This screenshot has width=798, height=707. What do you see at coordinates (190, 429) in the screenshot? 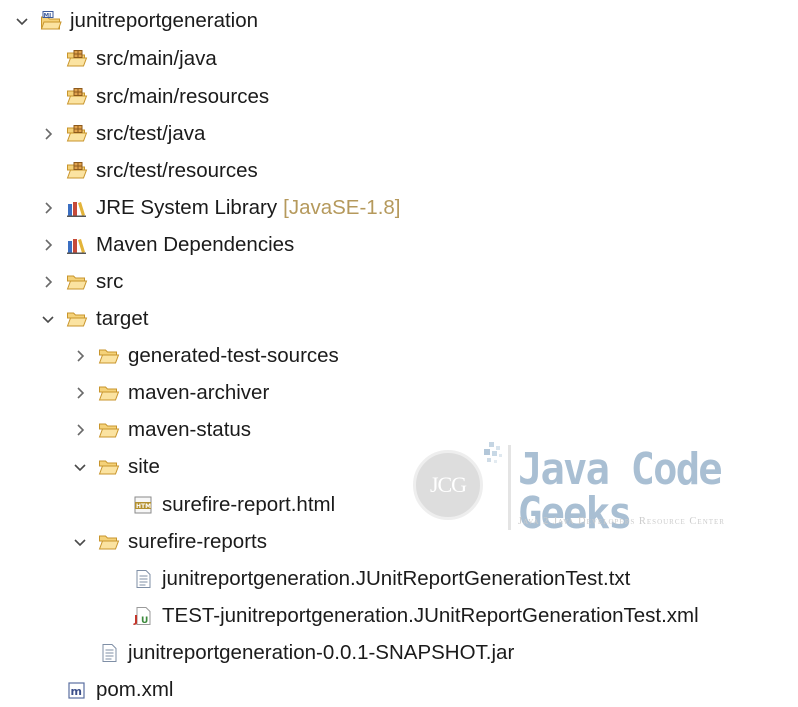
I see `tree-item-label: maven-status` at bounding box center [190, 429].